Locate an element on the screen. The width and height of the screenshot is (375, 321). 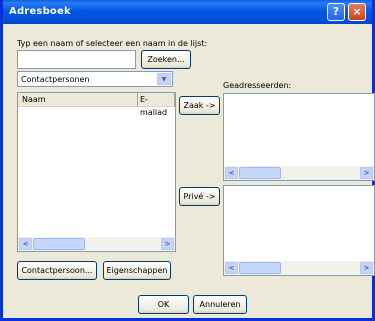
zaak-button: Zaak -> is located at coordinates (199, 105).